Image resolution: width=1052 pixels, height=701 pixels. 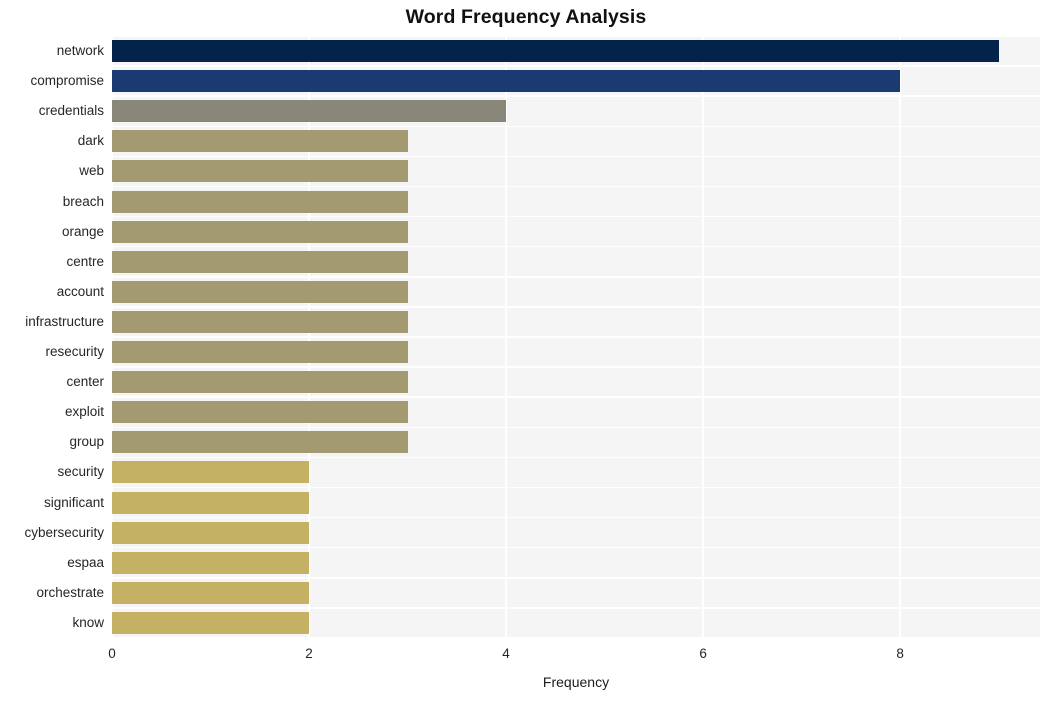 What do you see at coordinates (90, 141) in the screenshot?
I see `y-axis-tick-label: dark` at bounding box center [90, 141].